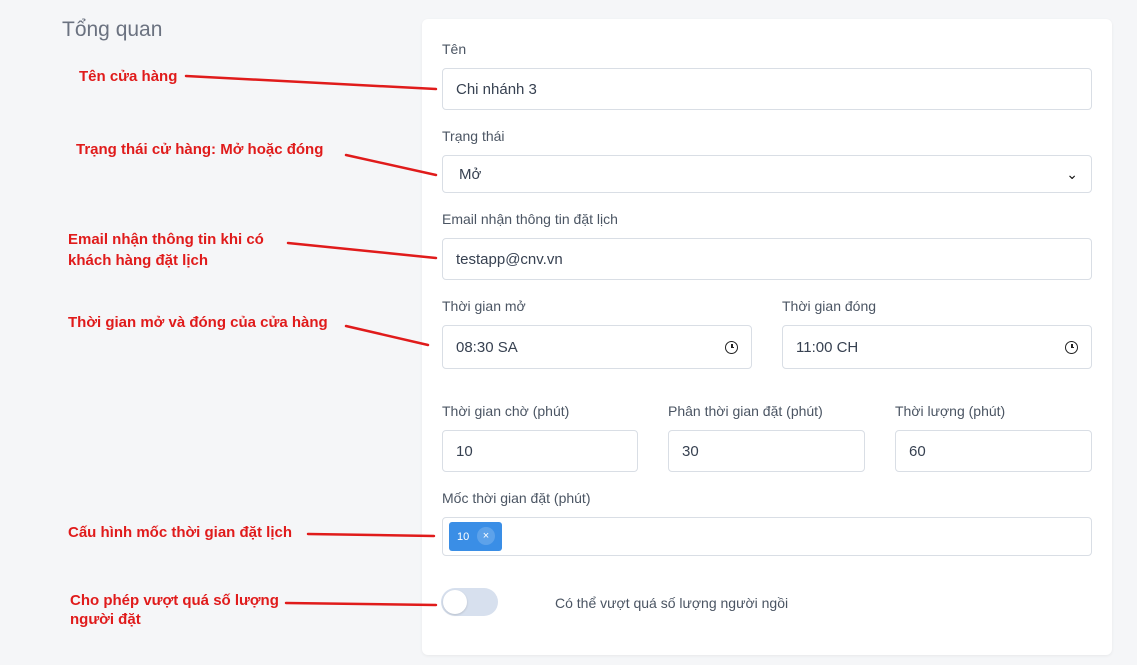 The width and height of the screenshot is (1137, 665). Describe the element at coordinates (361, 604) in the screenshot. I see `arrow-overbook` at that location.